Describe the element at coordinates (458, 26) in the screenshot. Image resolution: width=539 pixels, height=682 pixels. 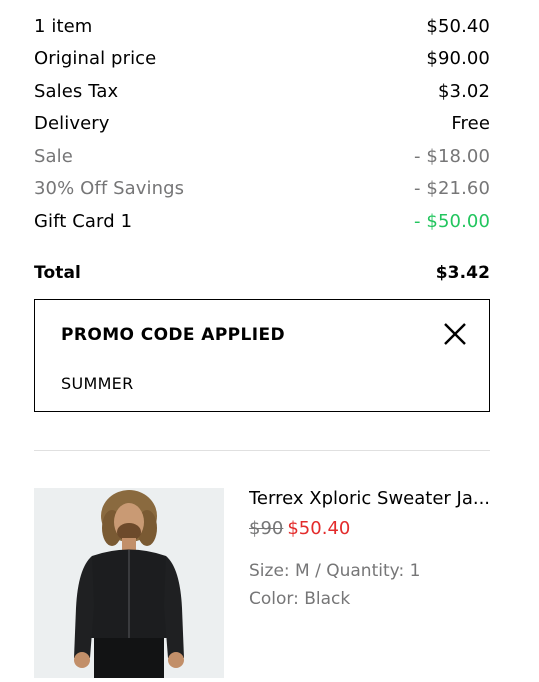
I see `row-value: $50.40` at that location.